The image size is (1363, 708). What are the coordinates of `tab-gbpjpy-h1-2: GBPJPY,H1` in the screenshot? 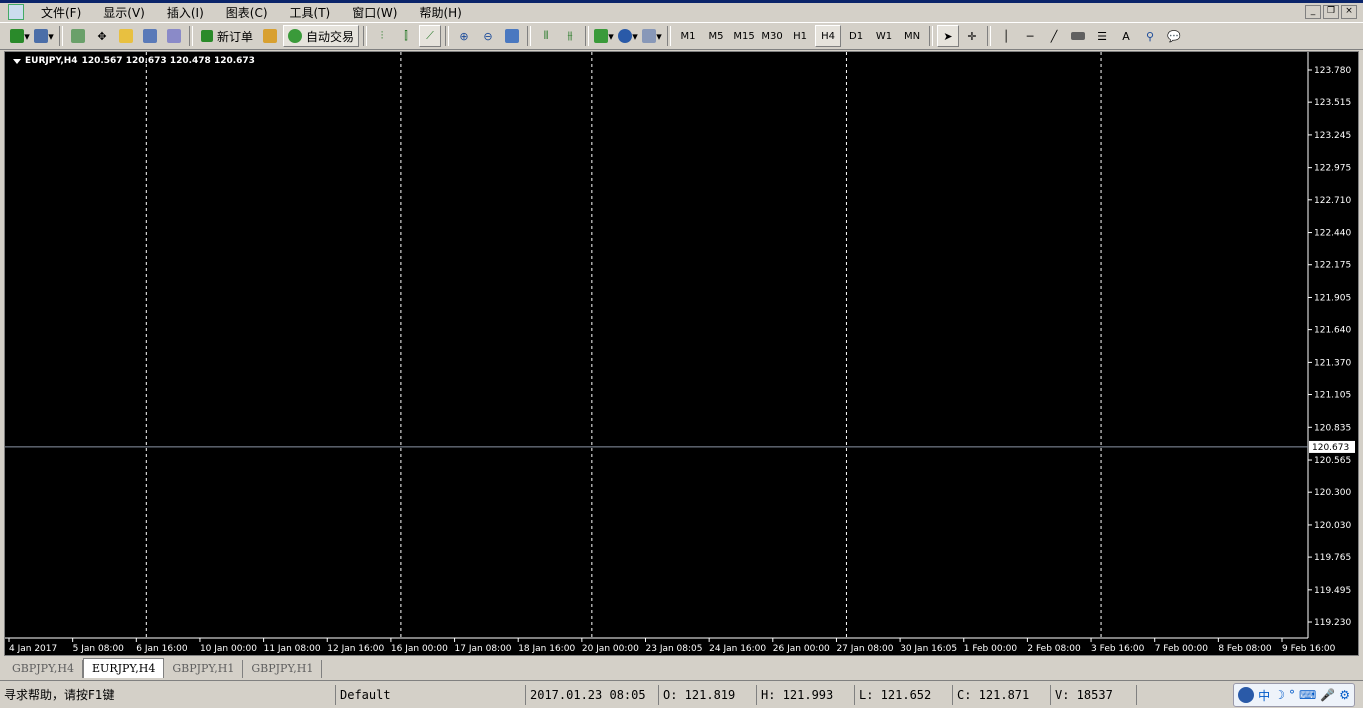 It's located at (283, 669).